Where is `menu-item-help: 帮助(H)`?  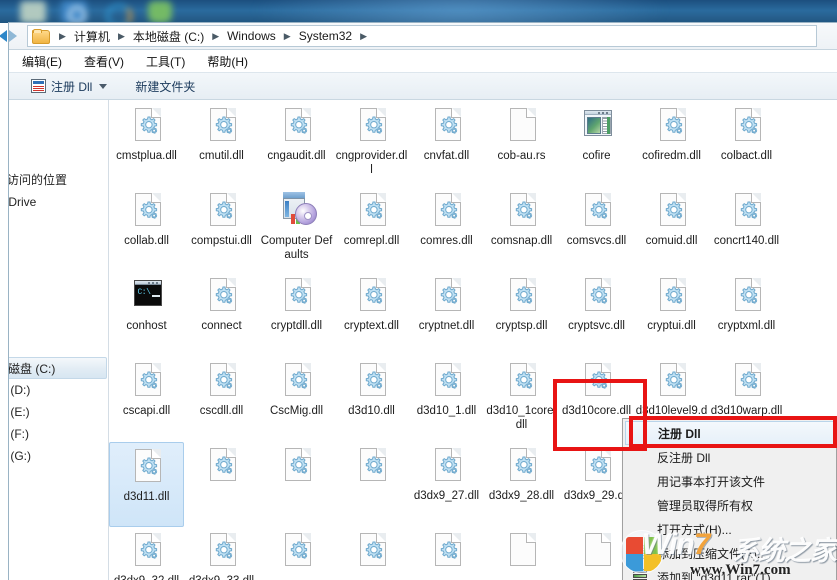
menu-item-help: 帮助(H) is located at coordinates (227, 61).